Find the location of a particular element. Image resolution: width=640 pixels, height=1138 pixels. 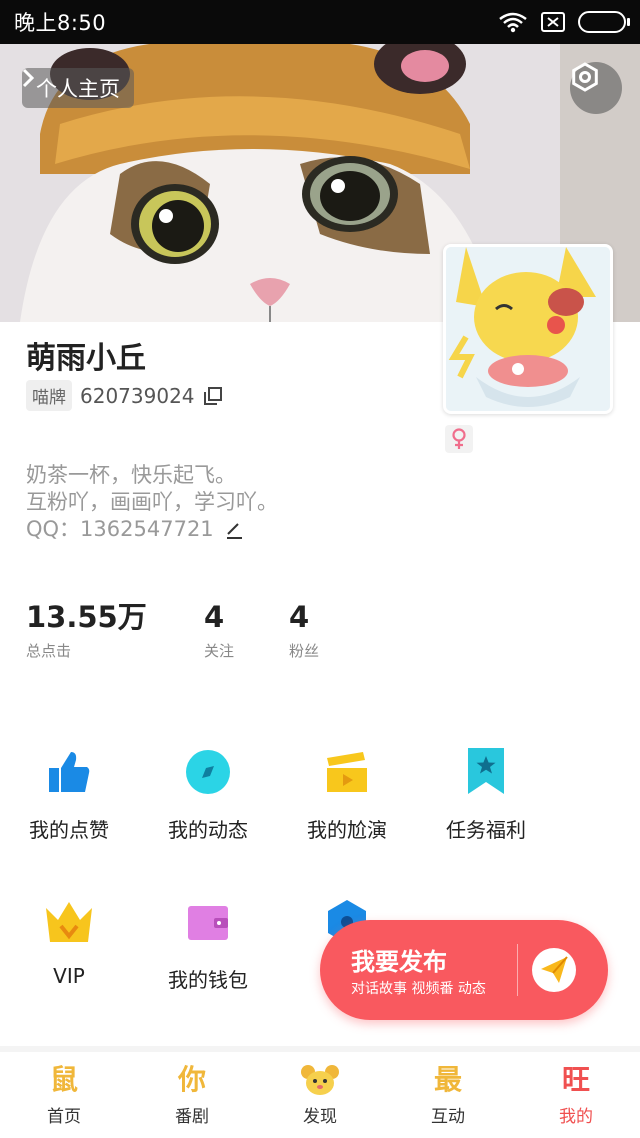

grid-my-likes: 我的点赞 is located at coordinates (72, 794).